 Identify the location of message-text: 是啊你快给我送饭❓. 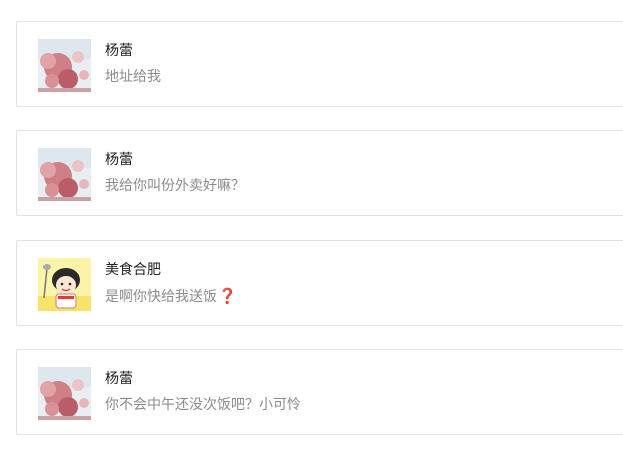
(171, 296).